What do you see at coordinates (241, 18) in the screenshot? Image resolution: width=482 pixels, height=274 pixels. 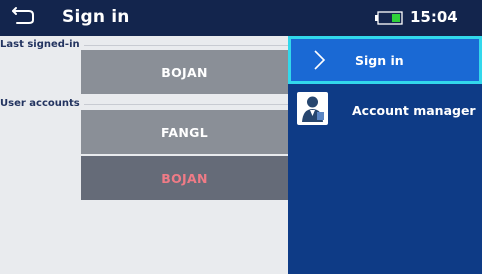 I see `title-bar: Sign in 15:04` at bounding box center [241, 18].